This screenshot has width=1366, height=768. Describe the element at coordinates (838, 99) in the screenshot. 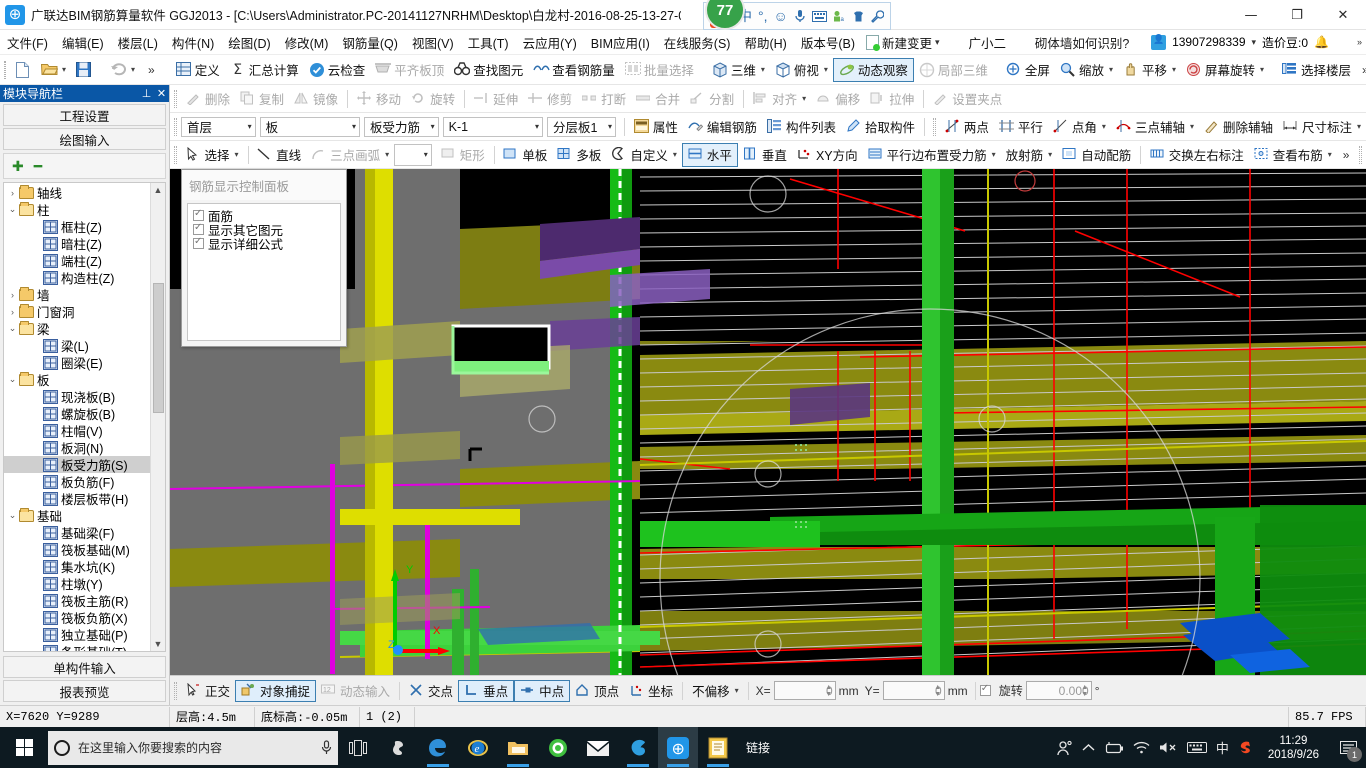

I see `offset-button: 偏移` at that location.